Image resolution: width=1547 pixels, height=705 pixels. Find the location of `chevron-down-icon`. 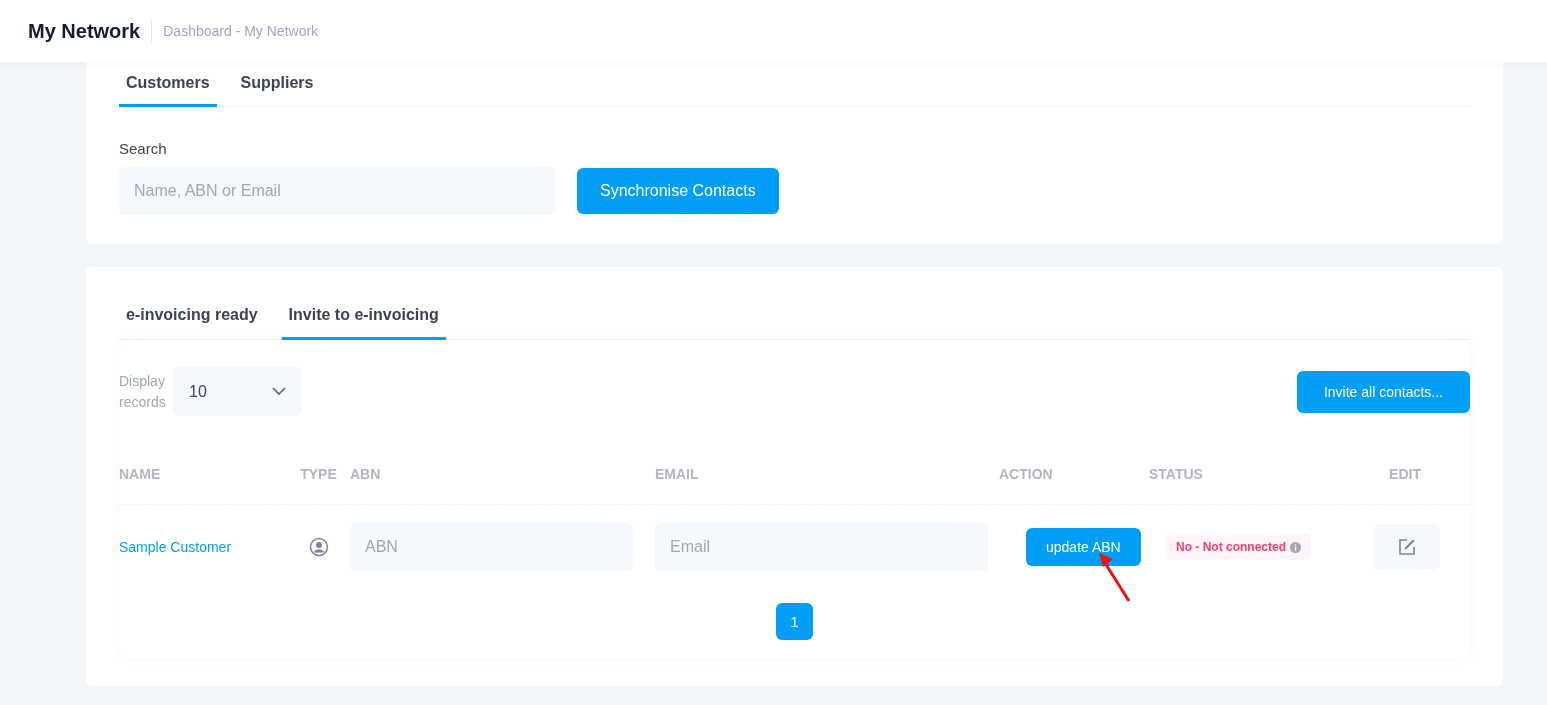

chevron-down-icon is located at coordinates (279, 391).